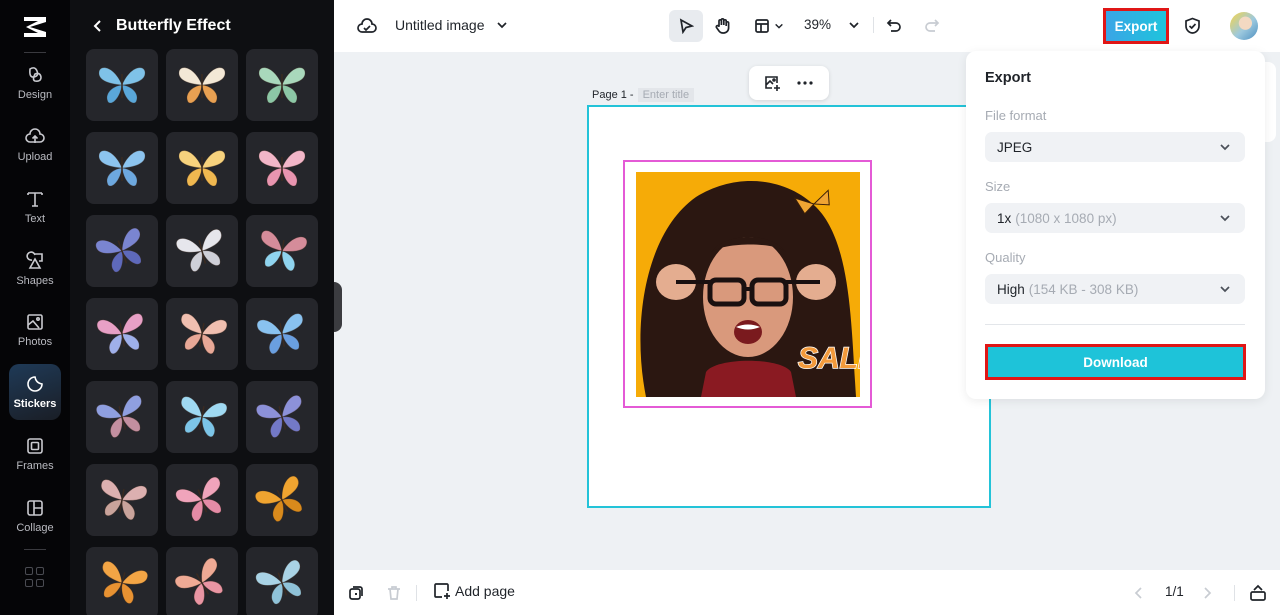 The height and width of the screenshot is (615, 1280). Describe the element at coordinates (35, 135) in the screenshot. I see `upload-cloud-icon` at that location.